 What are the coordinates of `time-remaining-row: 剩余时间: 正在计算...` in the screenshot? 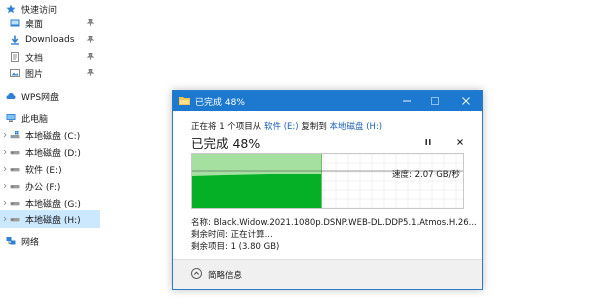 It's located at (232, 235).